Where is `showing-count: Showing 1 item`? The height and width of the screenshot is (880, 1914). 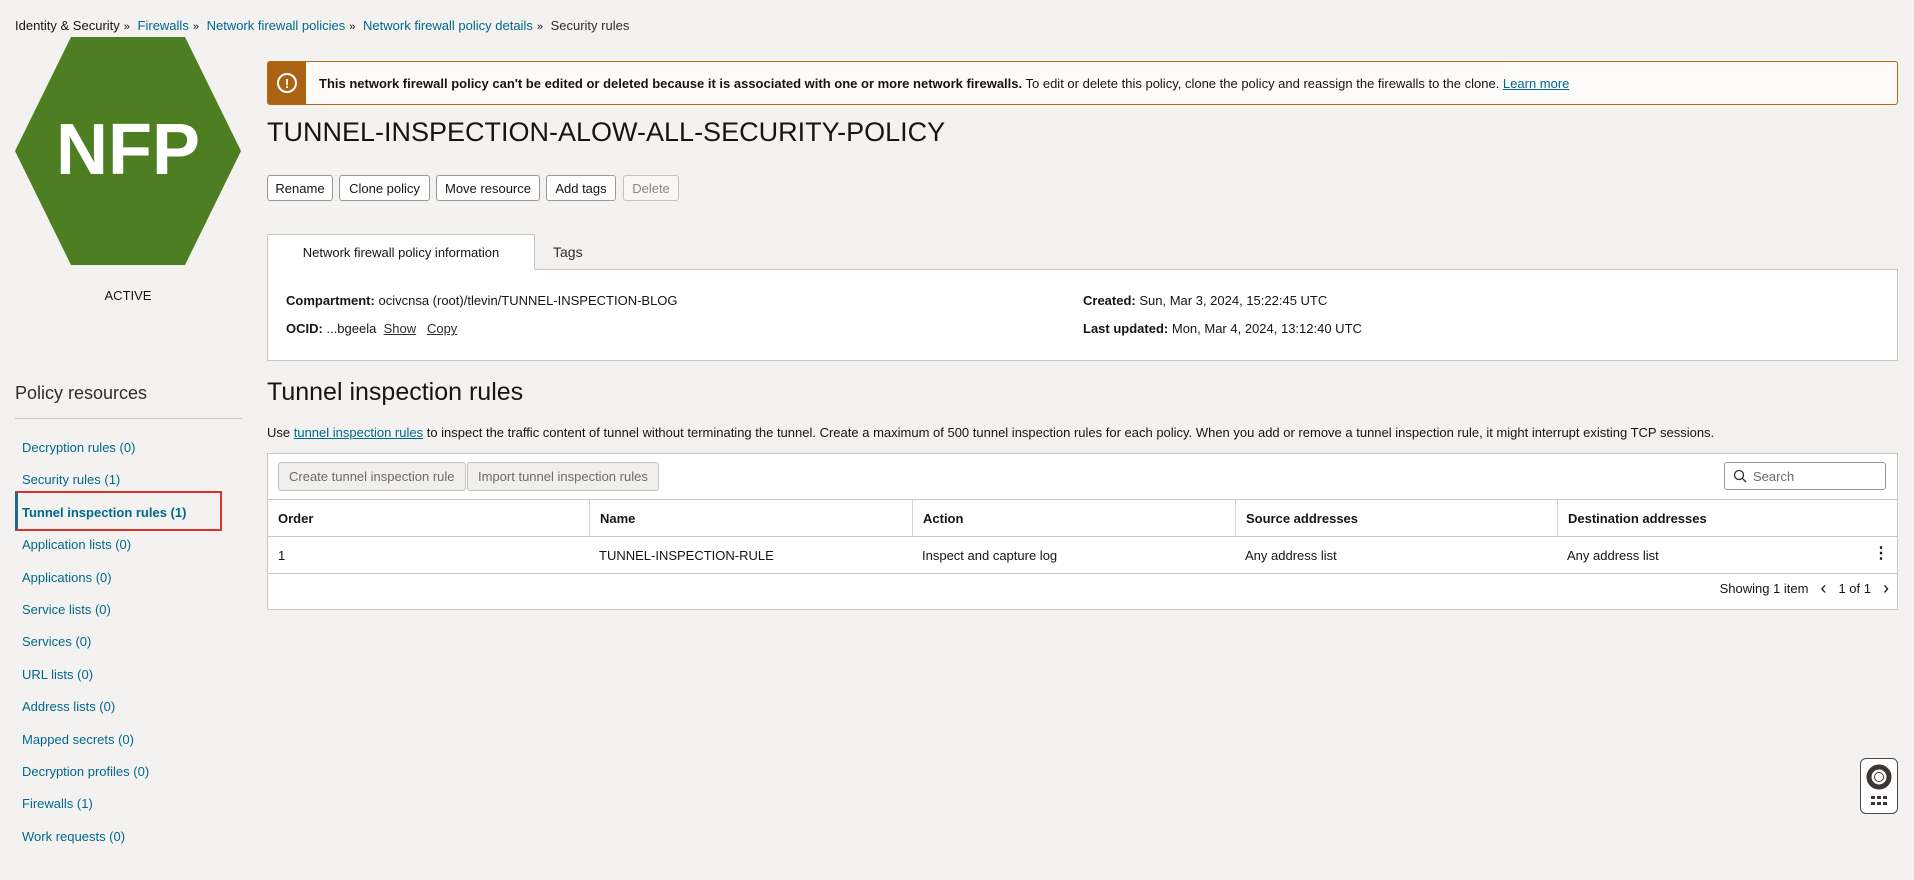
showing-count: Showing 1 item is located at coordinates (1764, 588).